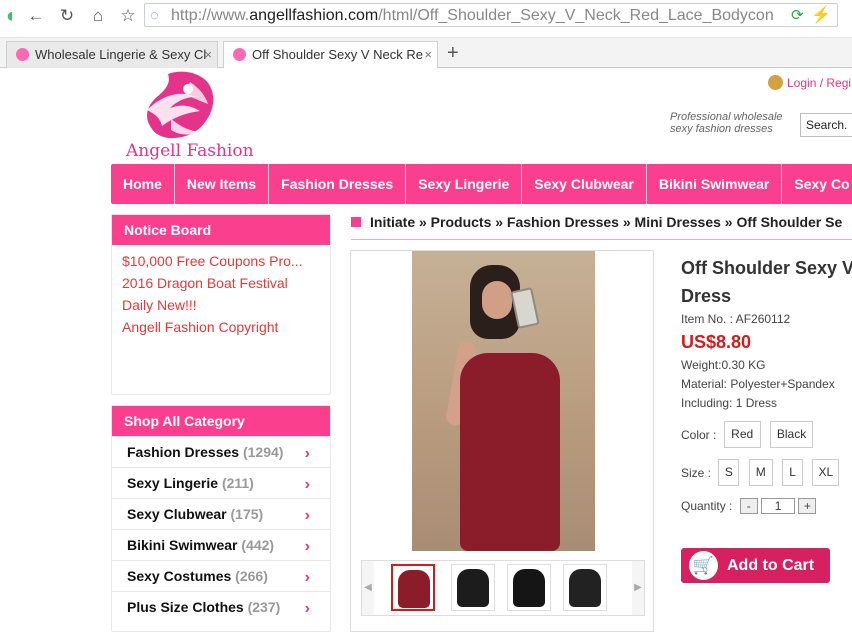 This screenshot has height=632, width=852. I want to click on notice-item: 2016 Dragon Boat Festival, so click(221, 283).